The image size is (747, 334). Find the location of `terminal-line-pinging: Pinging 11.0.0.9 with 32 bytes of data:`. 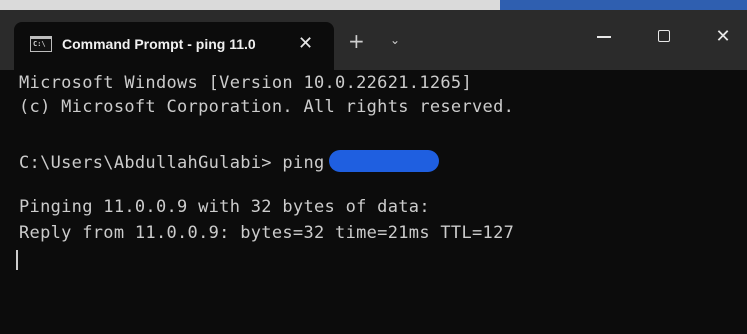

terminal-line-pinging: Pinging 11.0.0.9 with 32 bytes of data: is located at coordinates (224, 207).